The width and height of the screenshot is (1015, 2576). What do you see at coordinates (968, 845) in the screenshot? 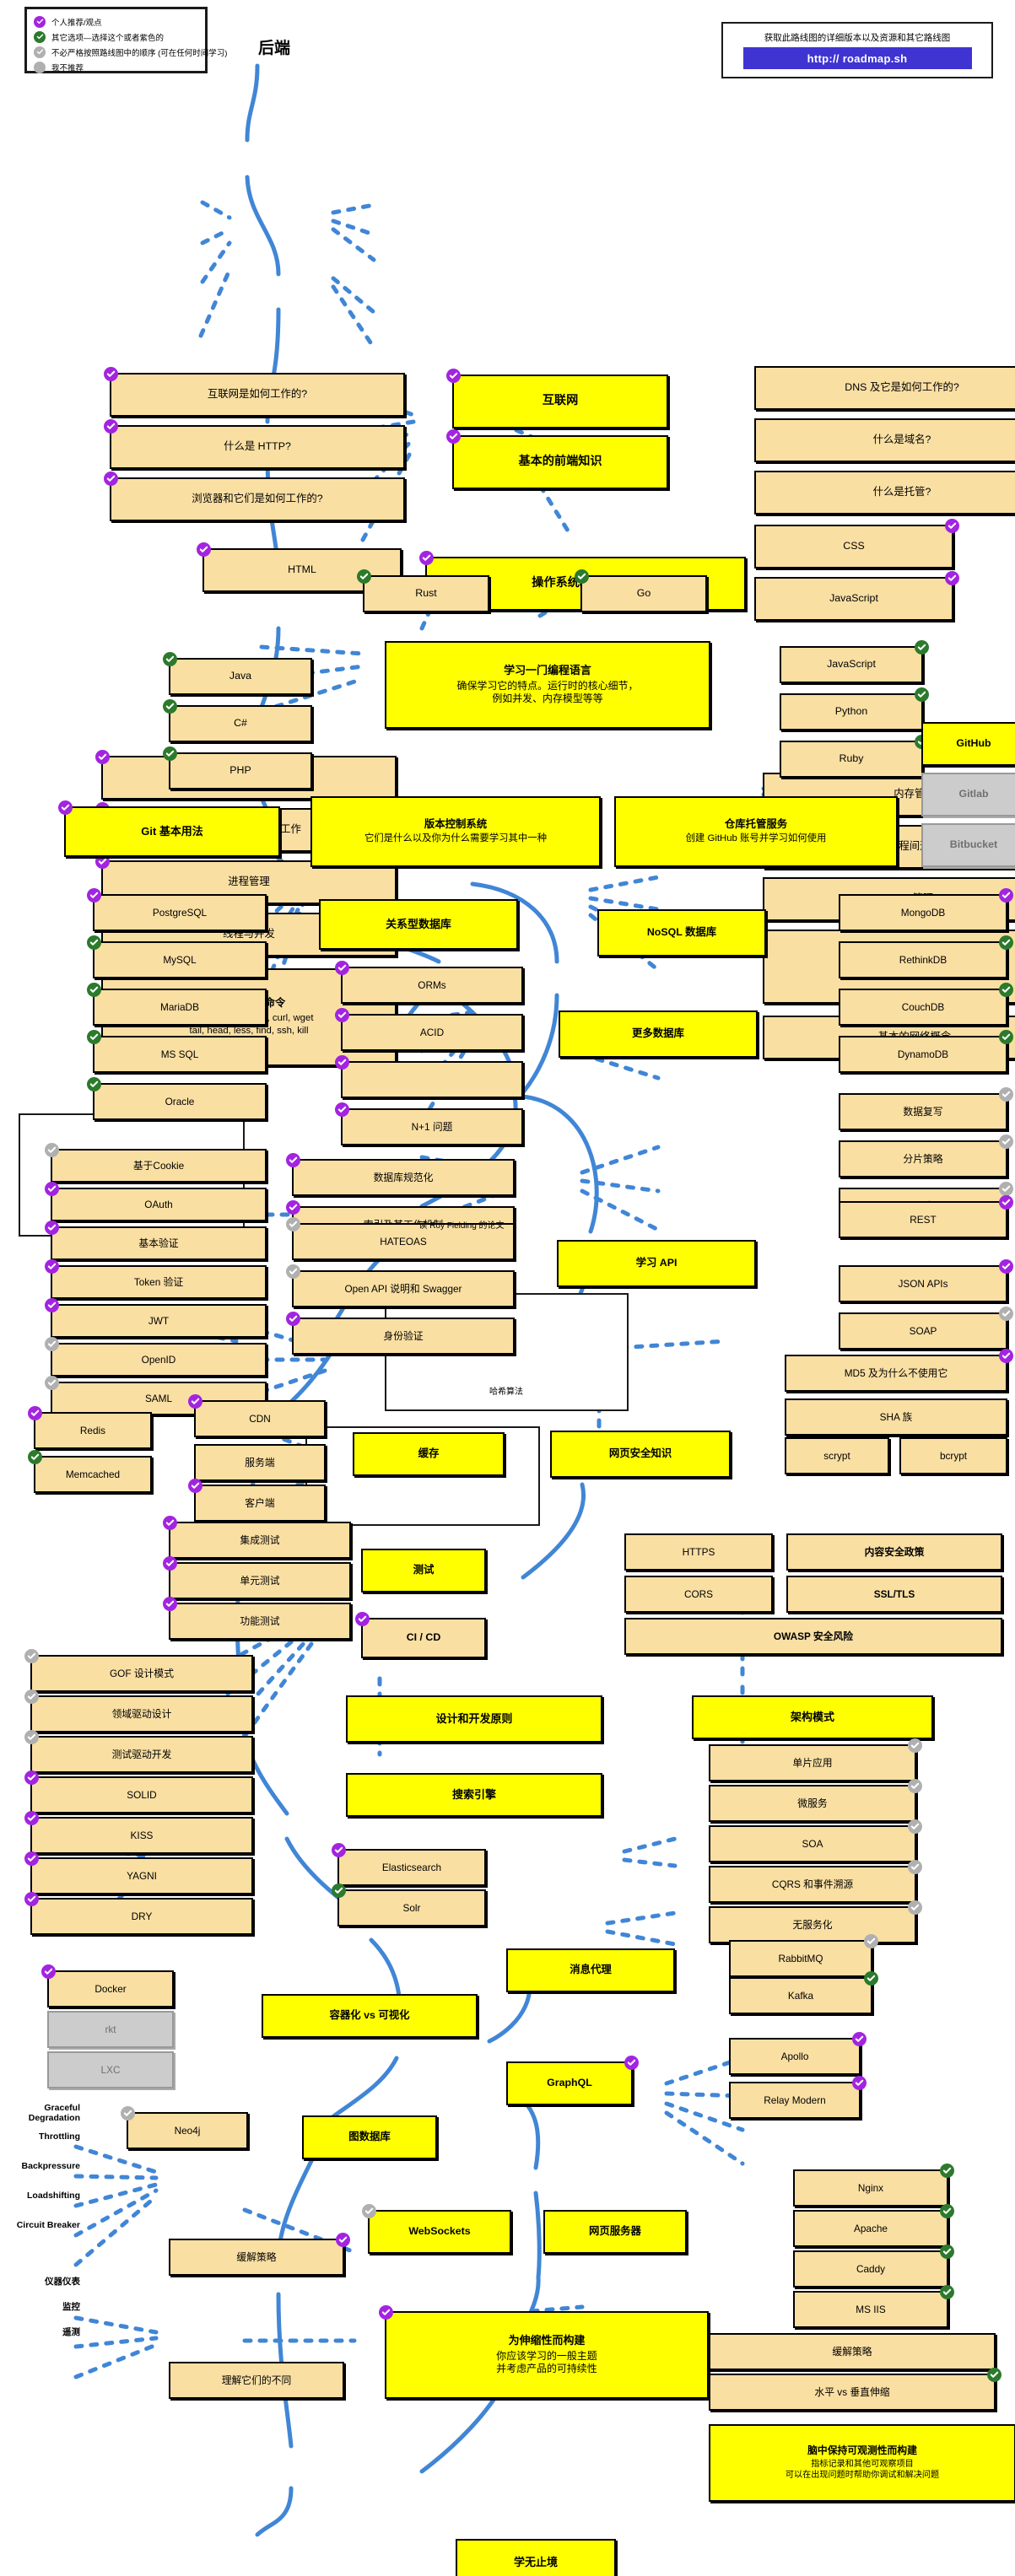
I see `node-bitbucket: Bitbucket` at bounding box center [968, 845].